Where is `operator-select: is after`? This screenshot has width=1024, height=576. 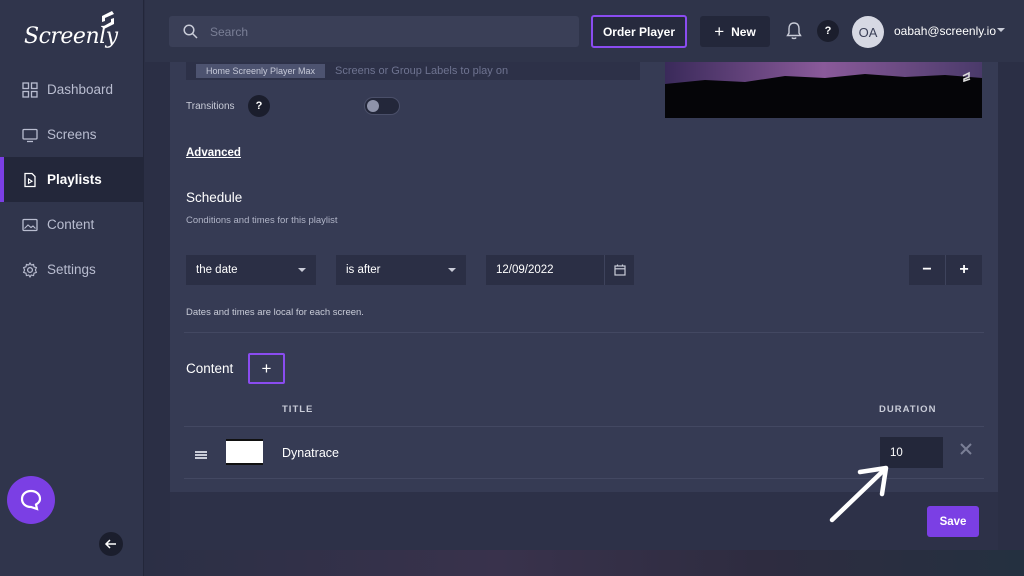
operator-select: is after is located at coordinates (401, 270).